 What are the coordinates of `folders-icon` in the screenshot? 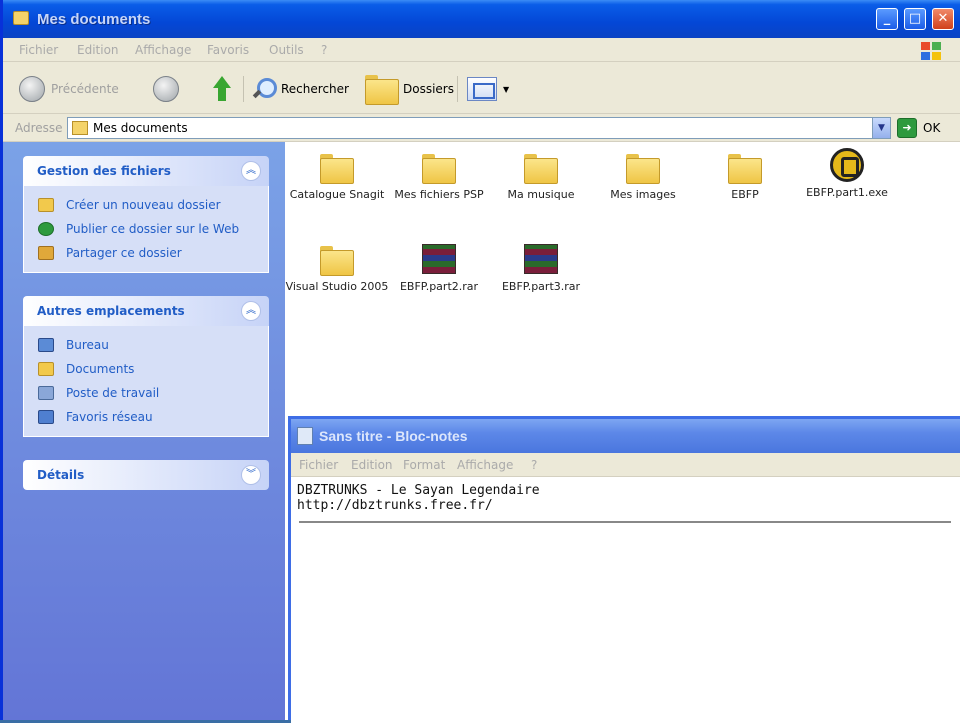 It's located at (382, 90).